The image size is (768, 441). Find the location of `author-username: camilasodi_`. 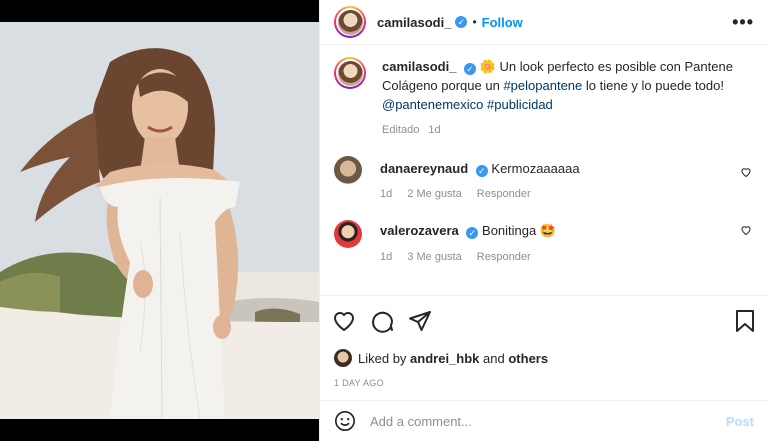

author-username: camilasodi_ is located at coordinates (414, 22).